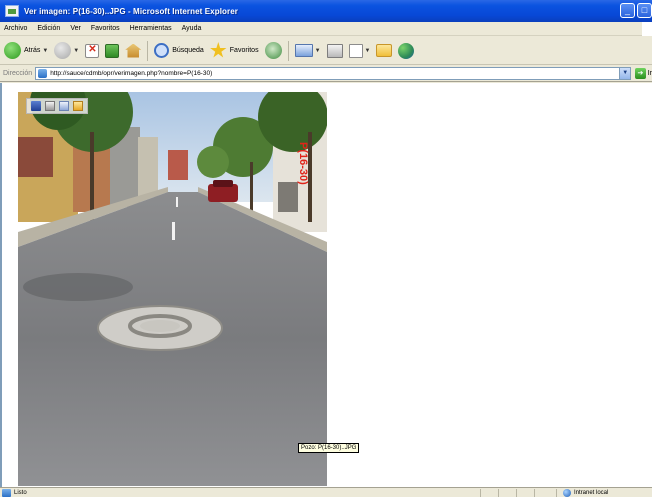 The image size is (652, 497). What do you see at coordinates (192, 28) in the screenshot?
I see `menu-ayuda: Ayuda` at bounding box center [192, 28].